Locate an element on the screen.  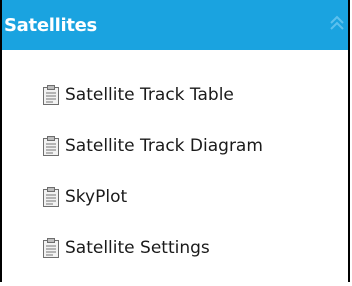
menu-item-label: Satellite Settings is located at coordinates (137, 248).